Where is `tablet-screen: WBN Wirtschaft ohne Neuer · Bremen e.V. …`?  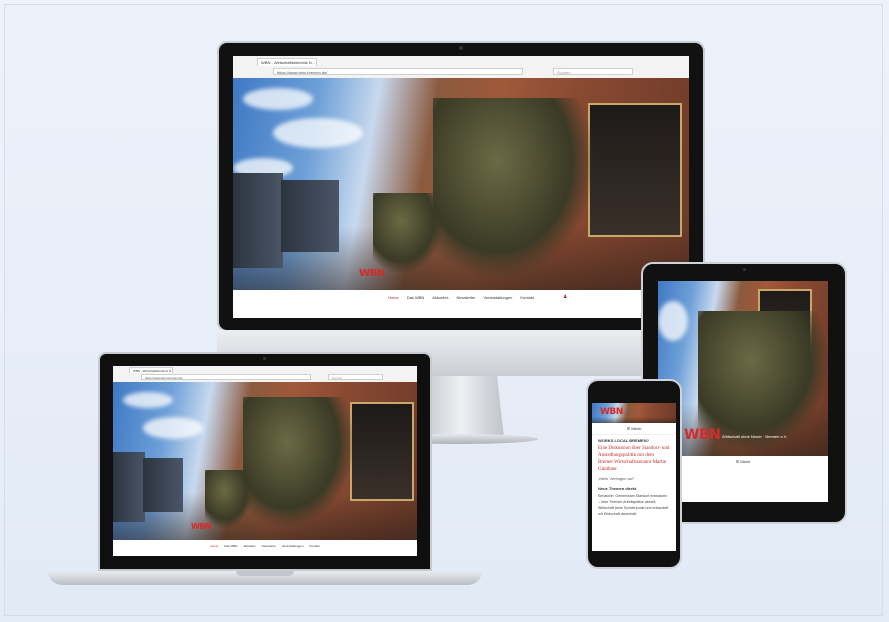 tablet-screen: WBN Wirtschaft ohne Neuer · Bremen e.V. … is located at coordinates (743, 391).